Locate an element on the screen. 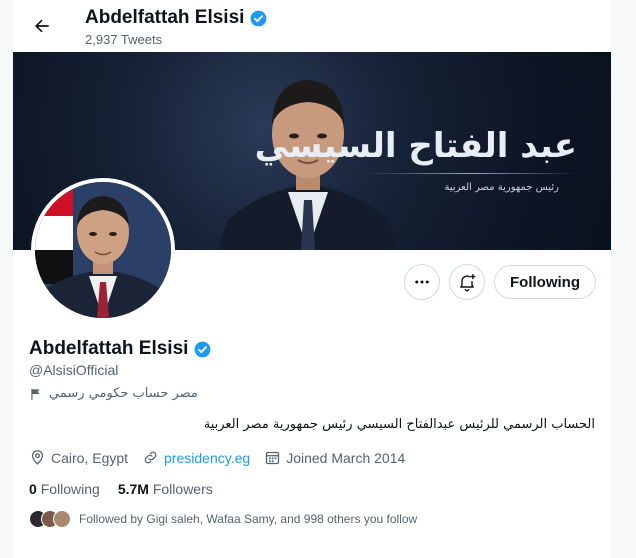  banner-subtitle: رئيس جمهورية مصر العربية is located at coordinates (501, 187).